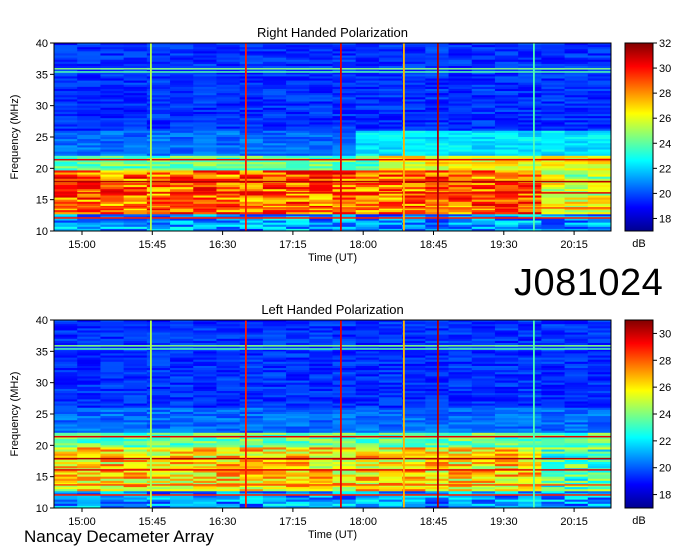 This screenshot has width=680, height=557. I want to click on instrument-credit: Nancay Decameter Array, so click(119, 536).